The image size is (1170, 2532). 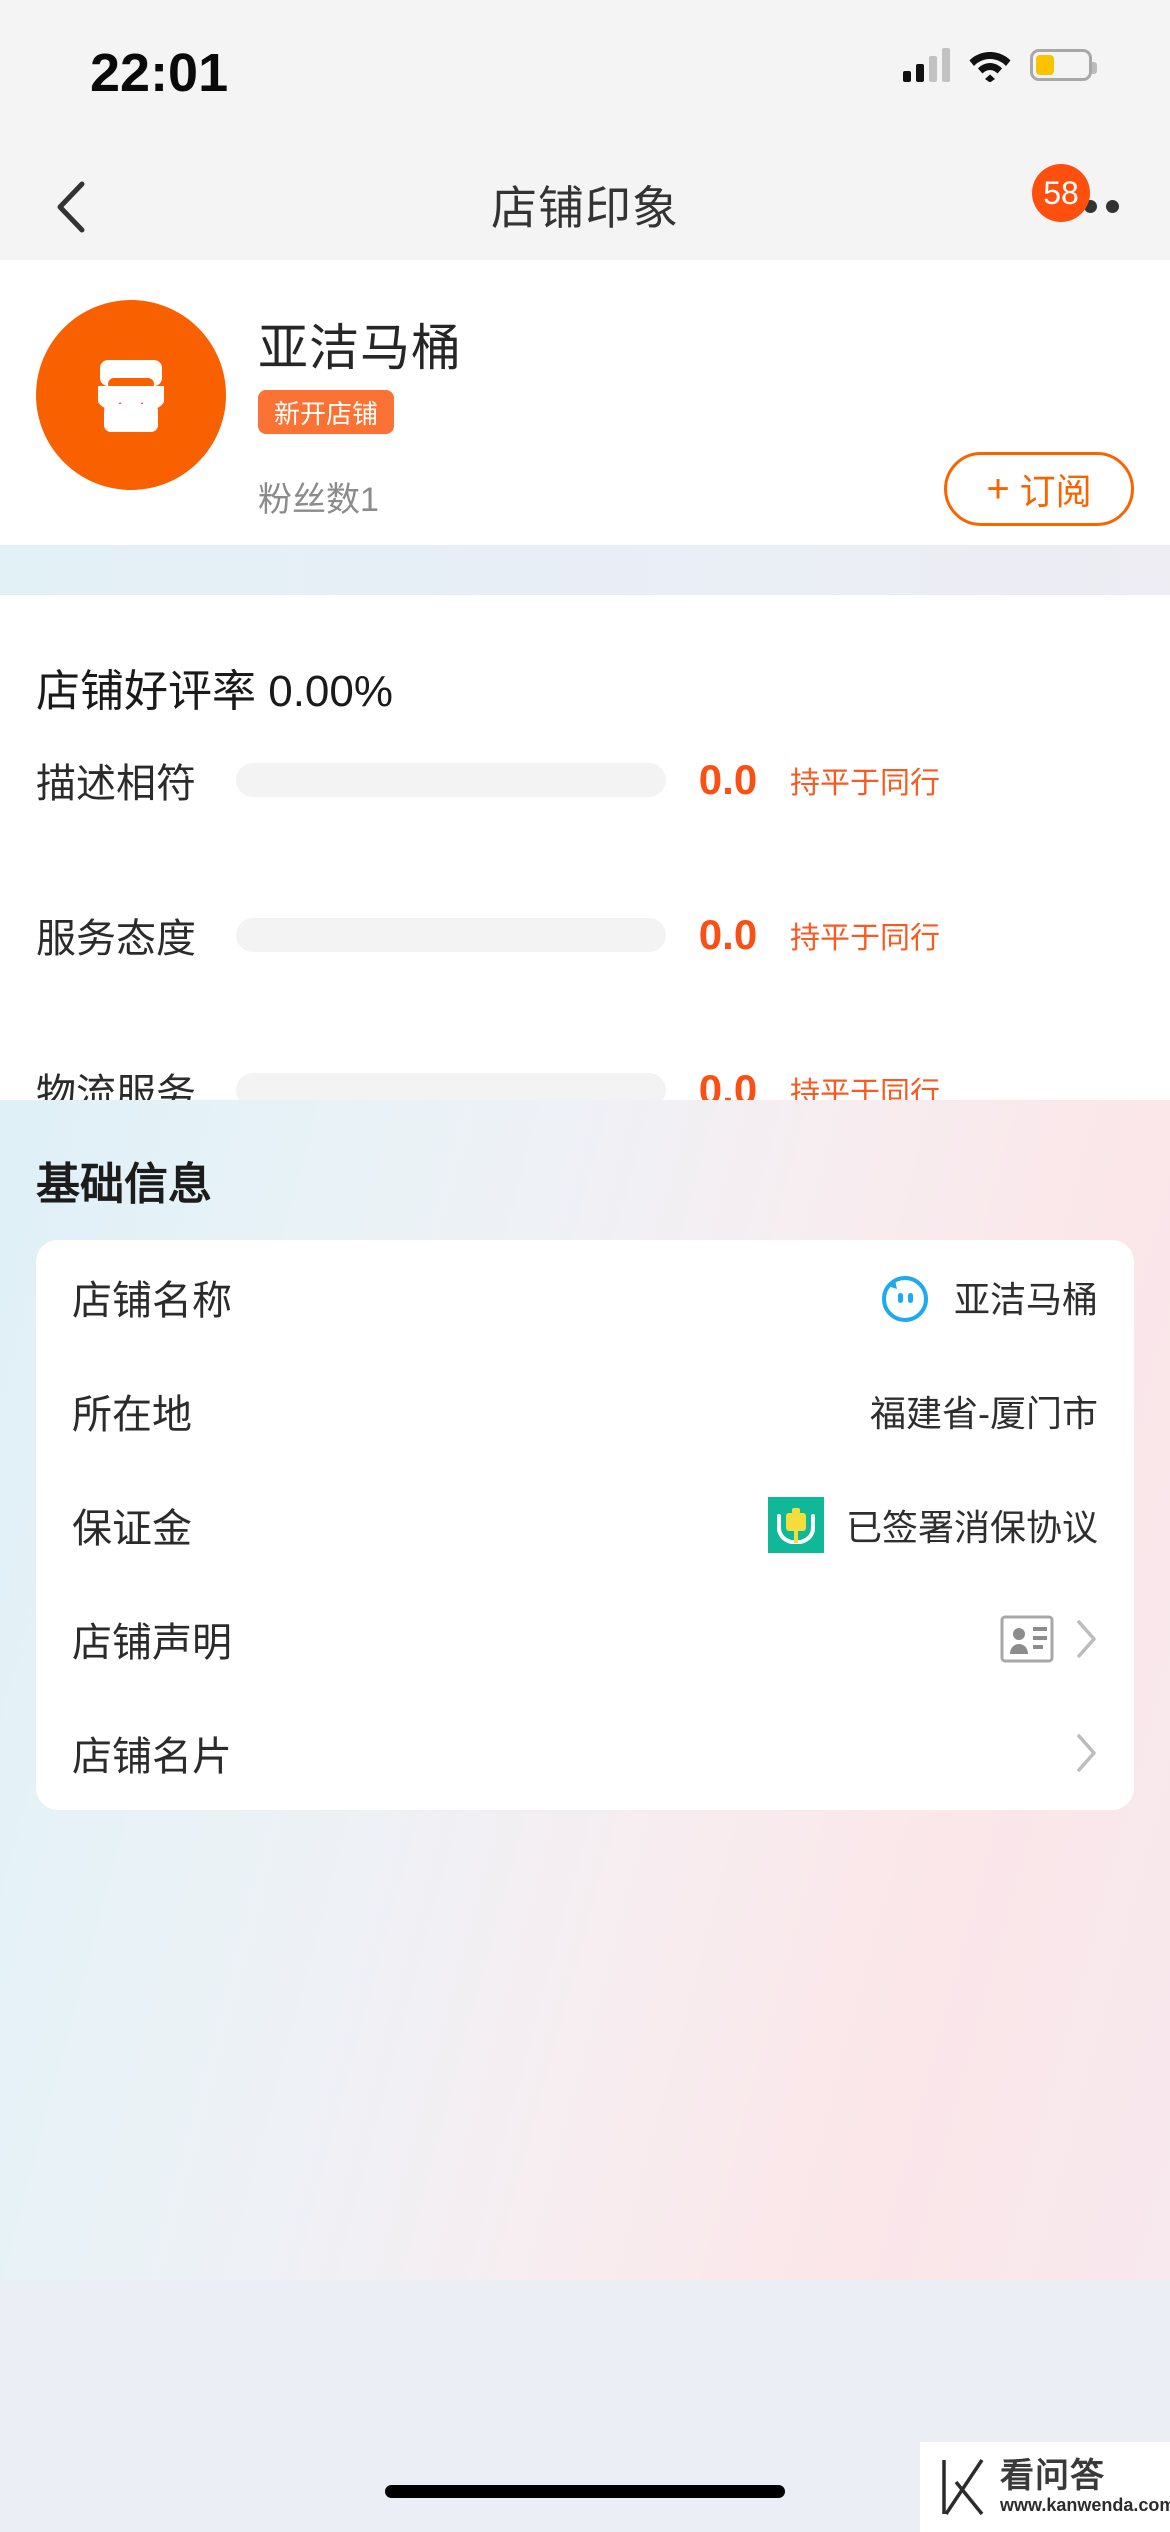 I want to click on shop-storefront-icon, so click(x=131, y=396).